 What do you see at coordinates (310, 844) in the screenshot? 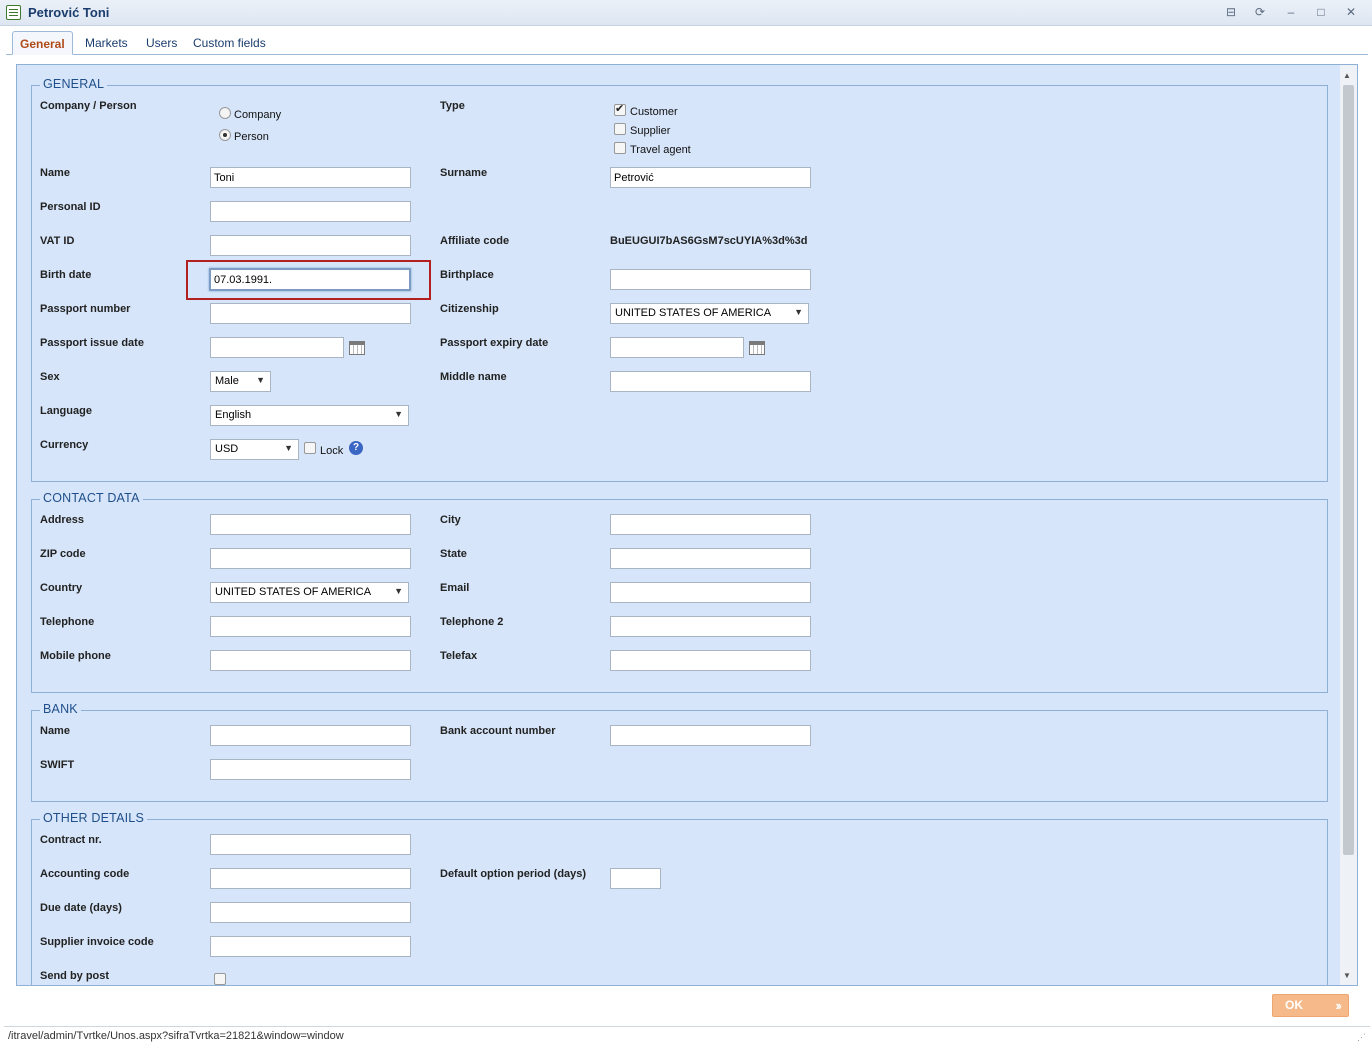
I see `contract-input` at bounding box center [310, 844].